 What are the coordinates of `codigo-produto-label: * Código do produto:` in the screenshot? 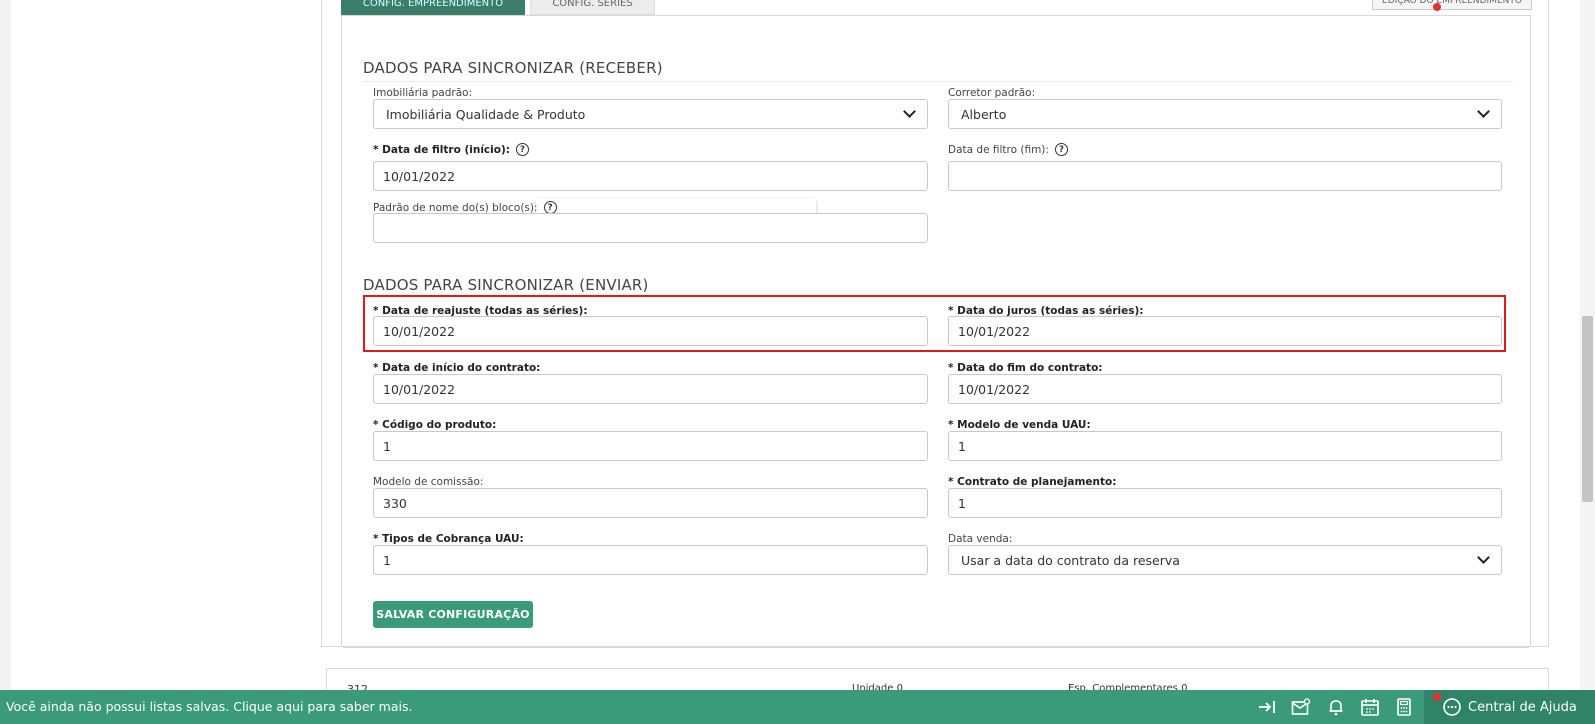 It's located at (435, 425).